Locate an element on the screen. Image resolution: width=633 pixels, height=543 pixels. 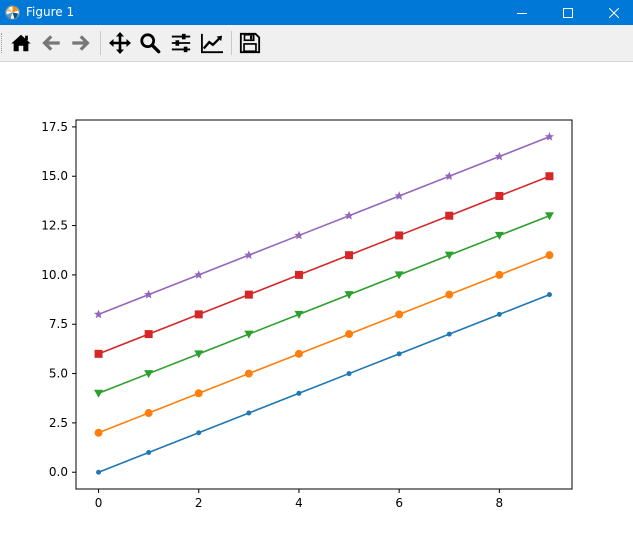
subplots-button is located at coordinates (181, 43).